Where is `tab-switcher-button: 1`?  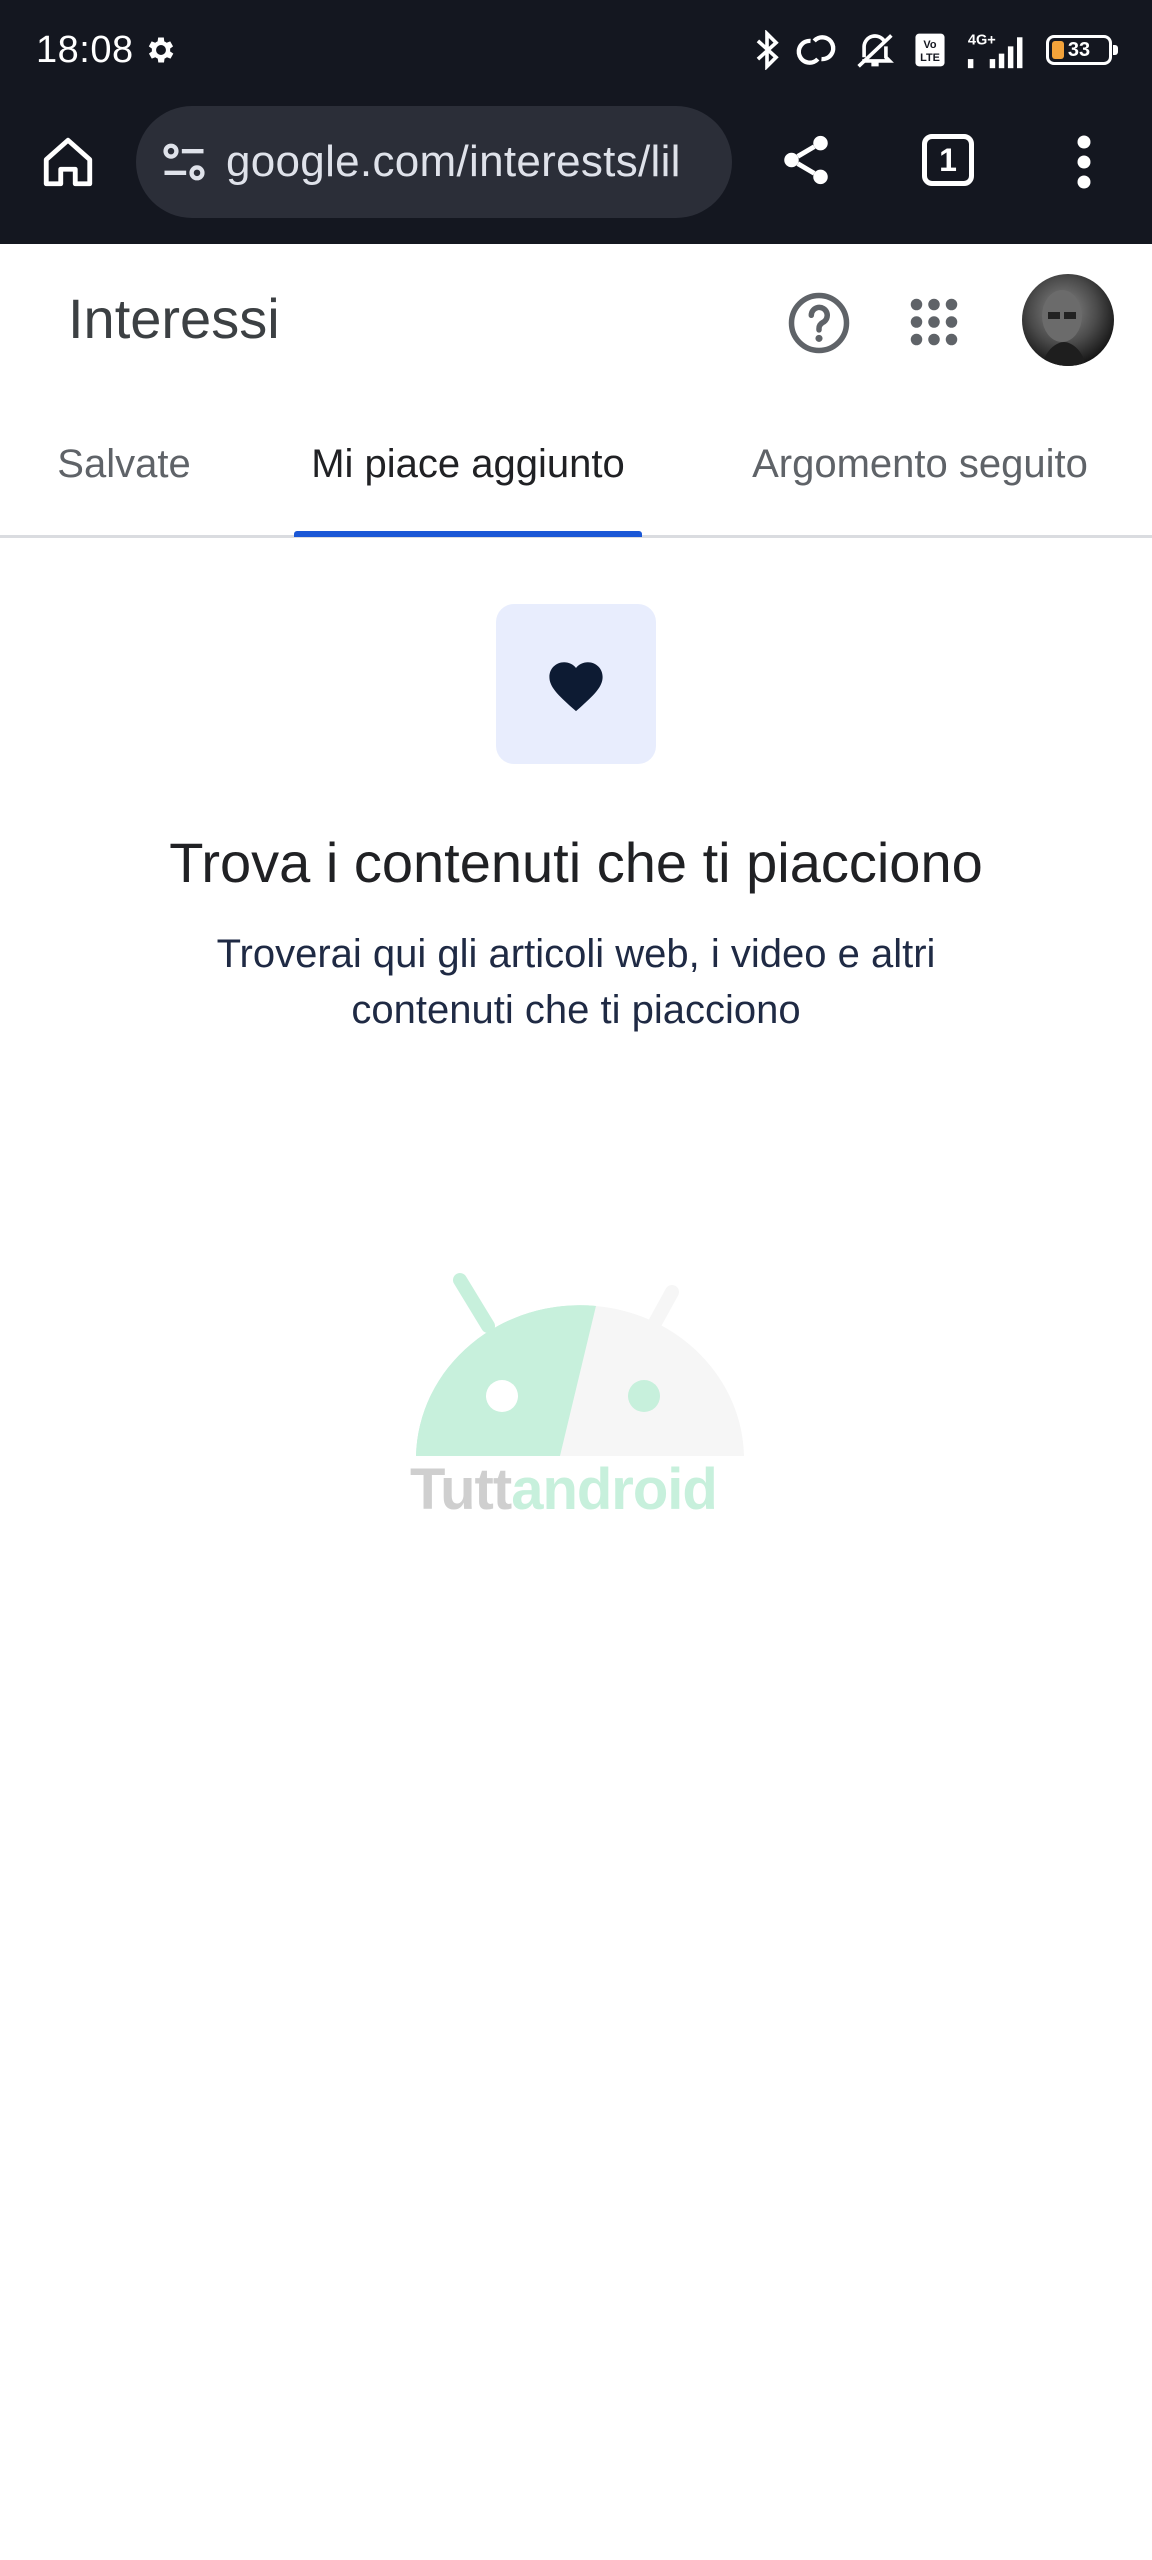 tab-switcher-button: 1 is located at coordinates (948, 160).